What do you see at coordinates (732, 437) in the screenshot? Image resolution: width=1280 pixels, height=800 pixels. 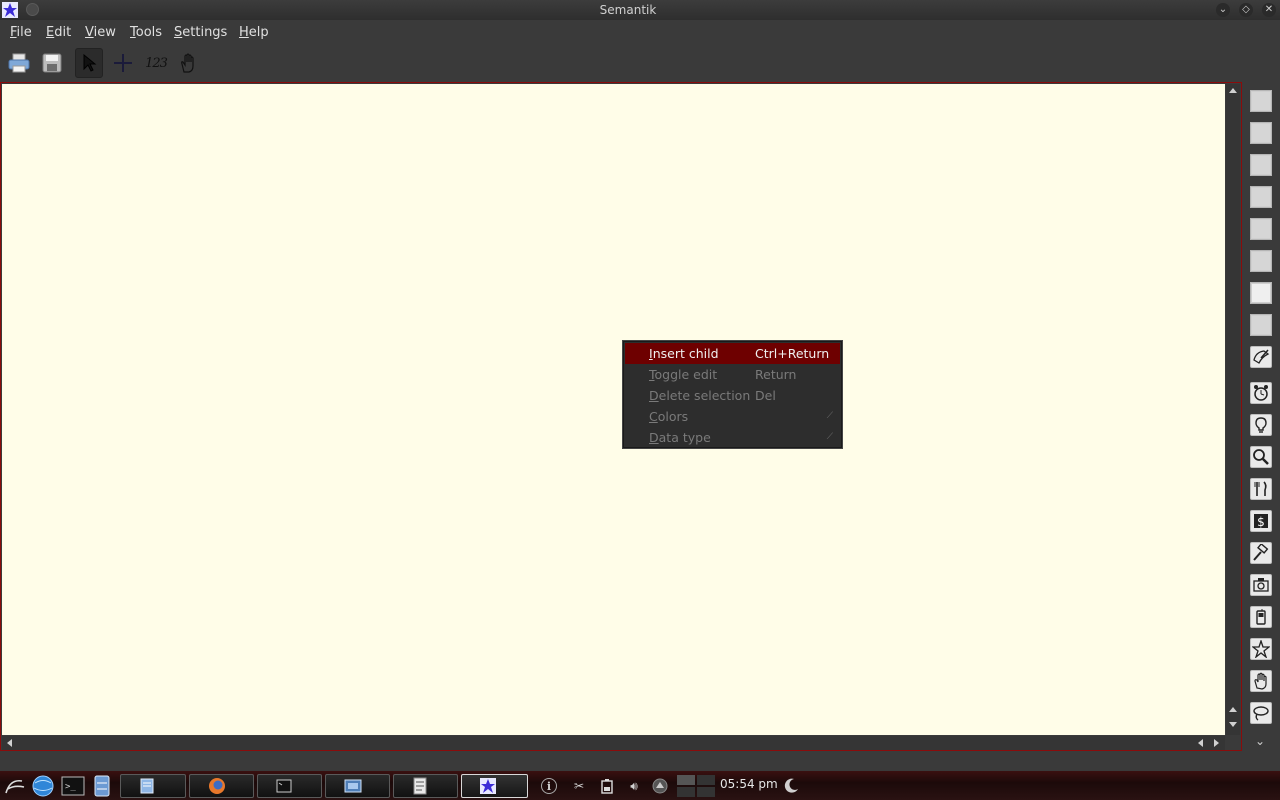 I see `ctx-data-type-submenu: Data type ⟋` at bounding box center [732, 437].